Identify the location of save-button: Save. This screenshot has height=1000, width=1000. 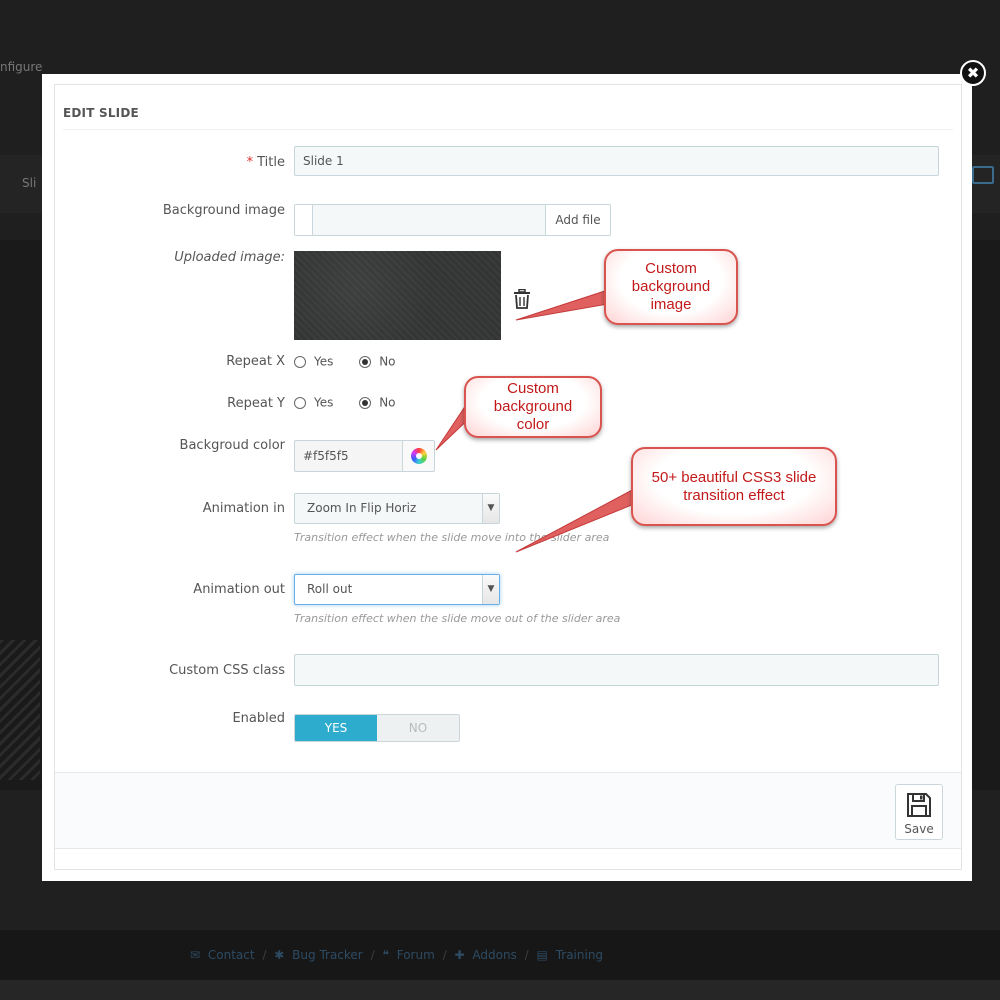
(919, 812).